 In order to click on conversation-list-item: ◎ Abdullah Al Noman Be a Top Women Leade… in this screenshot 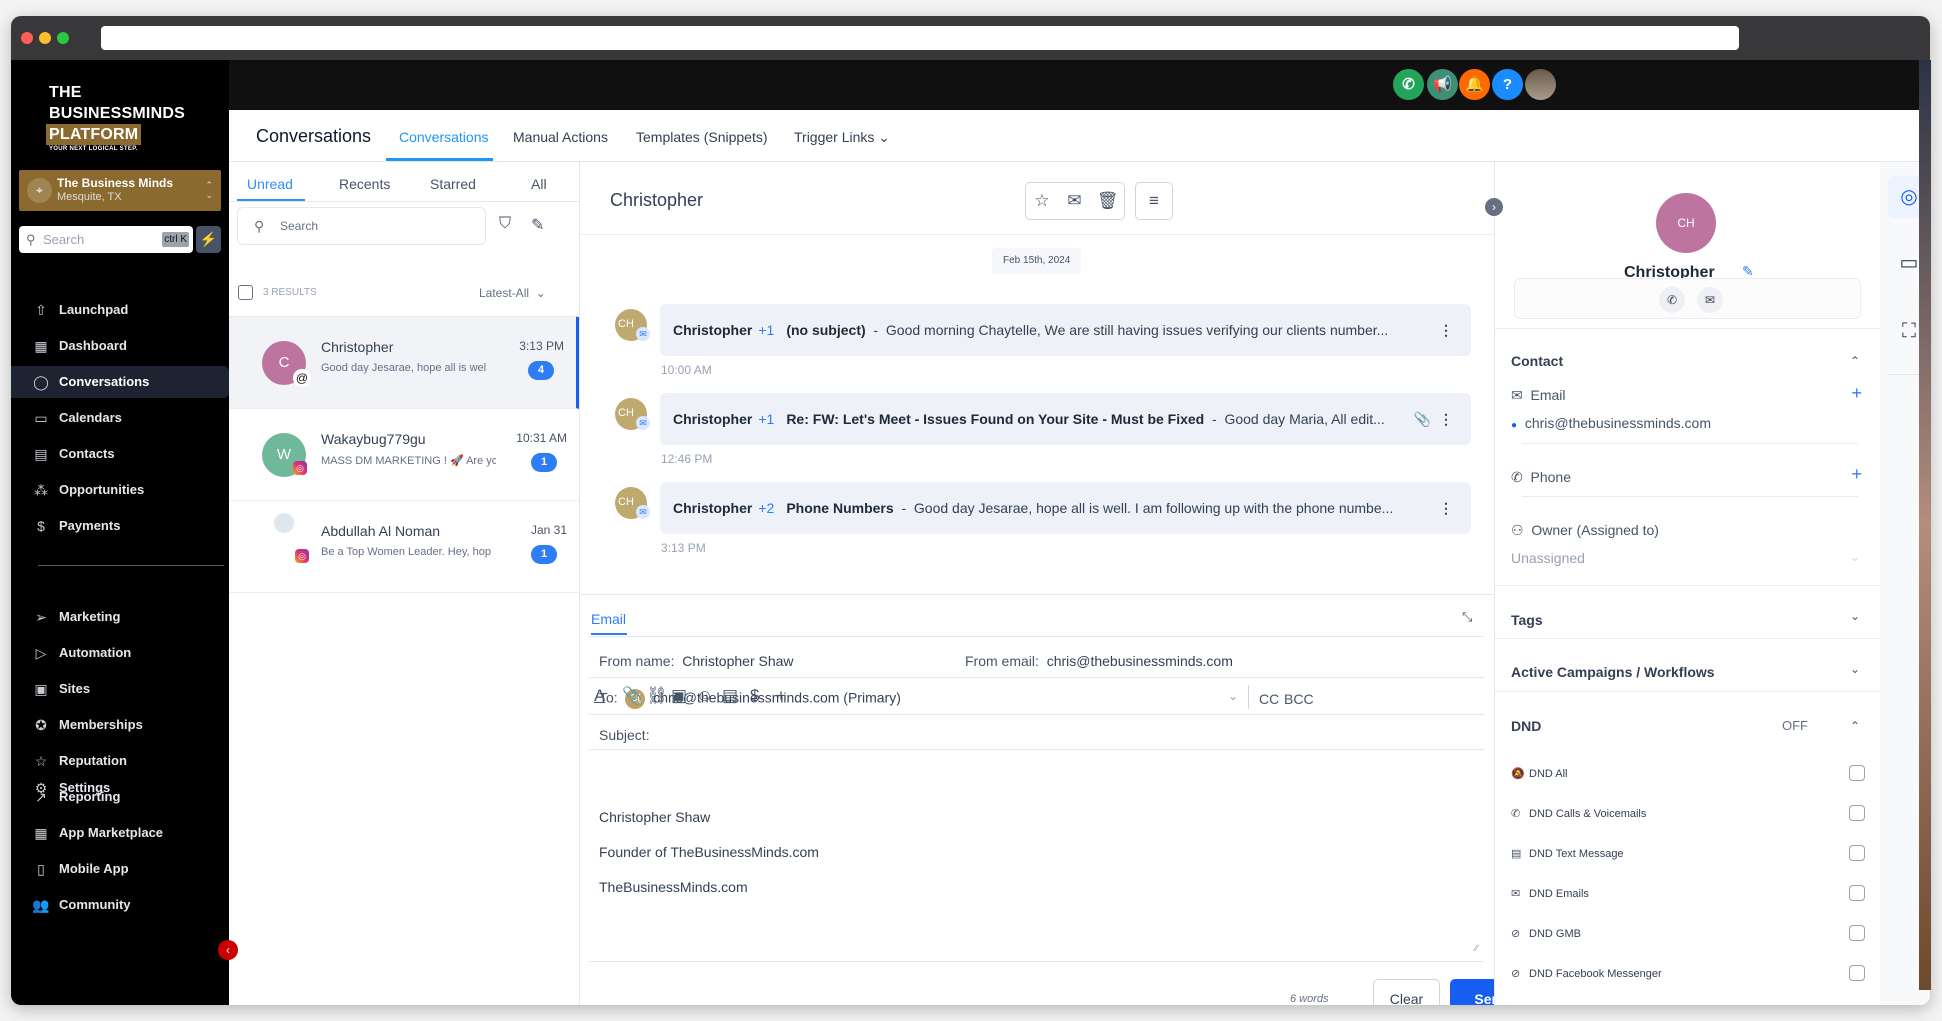, I will do `click(404, 547)`.